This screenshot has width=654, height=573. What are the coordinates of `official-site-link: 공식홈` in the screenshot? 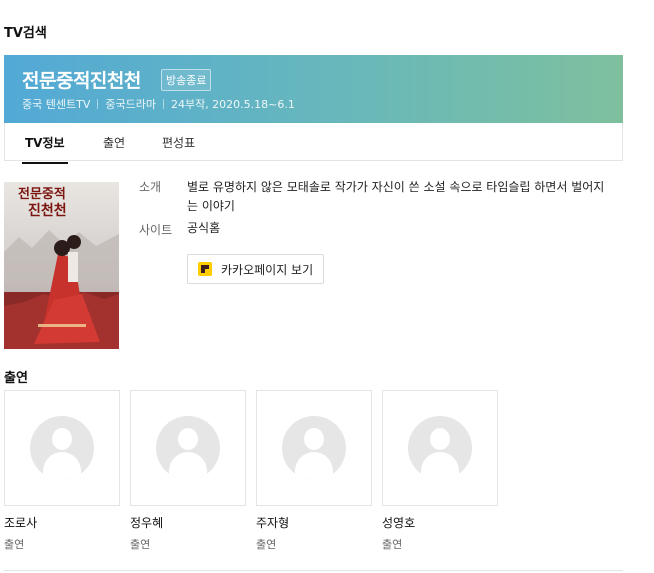 It's located at (203, 228).